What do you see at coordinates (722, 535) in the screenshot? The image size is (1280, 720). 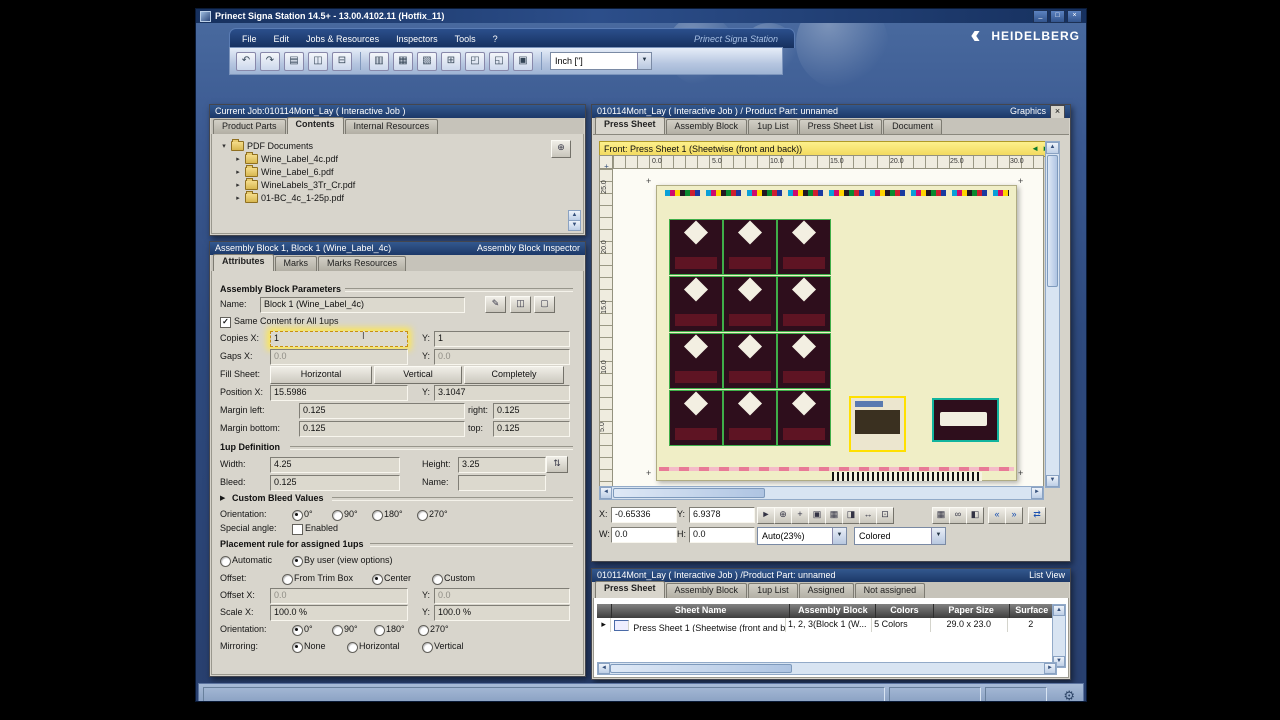 I see `h-field: 0.0` at bounding box center [722, 535].